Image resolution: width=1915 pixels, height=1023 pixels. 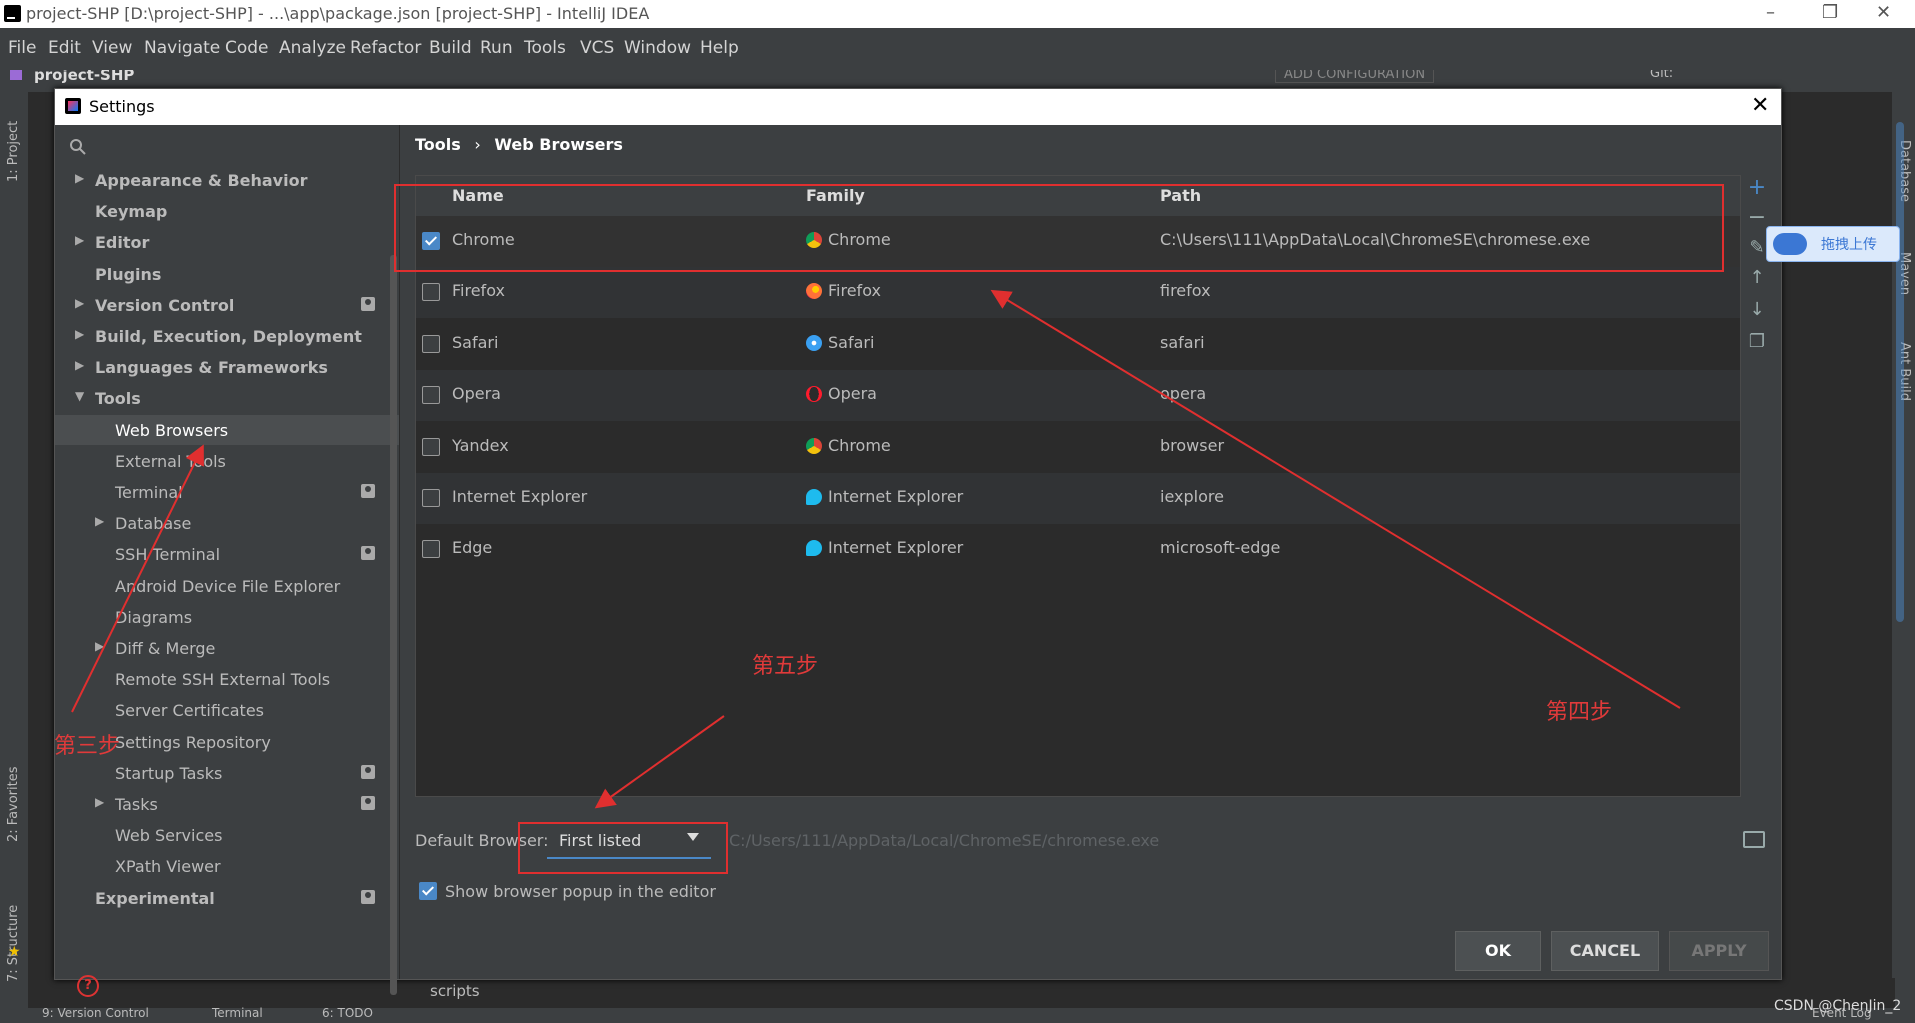 What do you see at coordinates (182, 48) in the screenshot?
I see `menu-navigate: Navigate` at bounding box center [182, 48].